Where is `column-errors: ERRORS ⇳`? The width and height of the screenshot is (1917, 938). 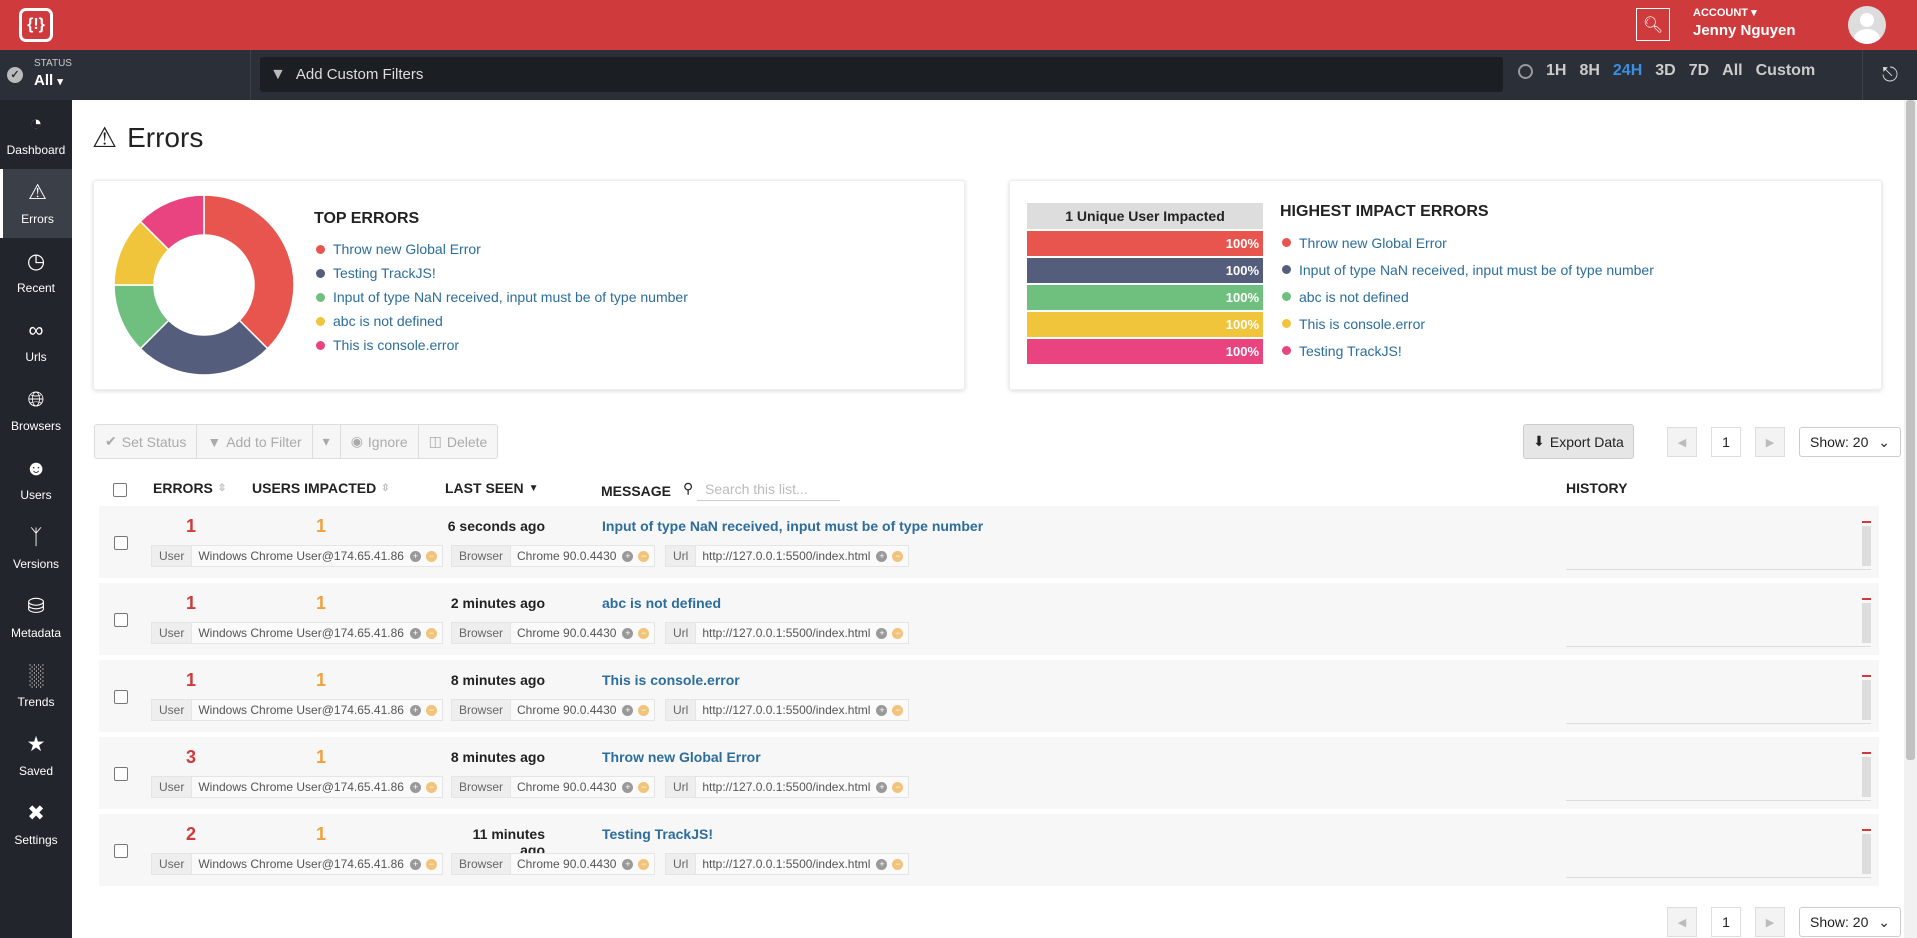 column-errors: ERRORS ⇳ is located at coordinates (189, 488).